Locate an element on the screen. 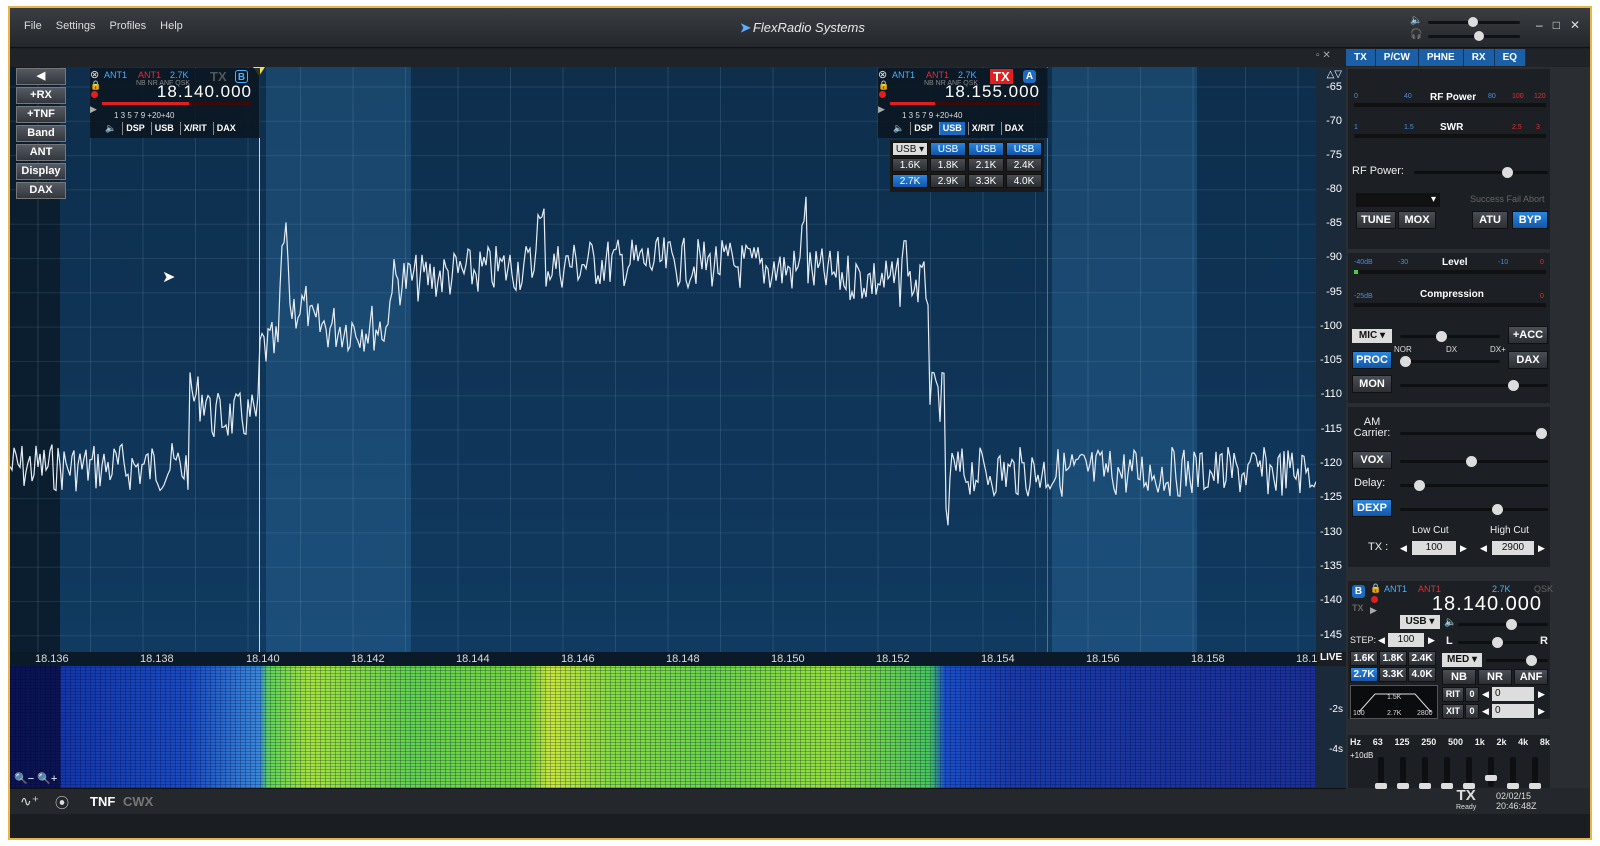  rx-frequency: 18.140.000 is located at coordinates (1487, 604).